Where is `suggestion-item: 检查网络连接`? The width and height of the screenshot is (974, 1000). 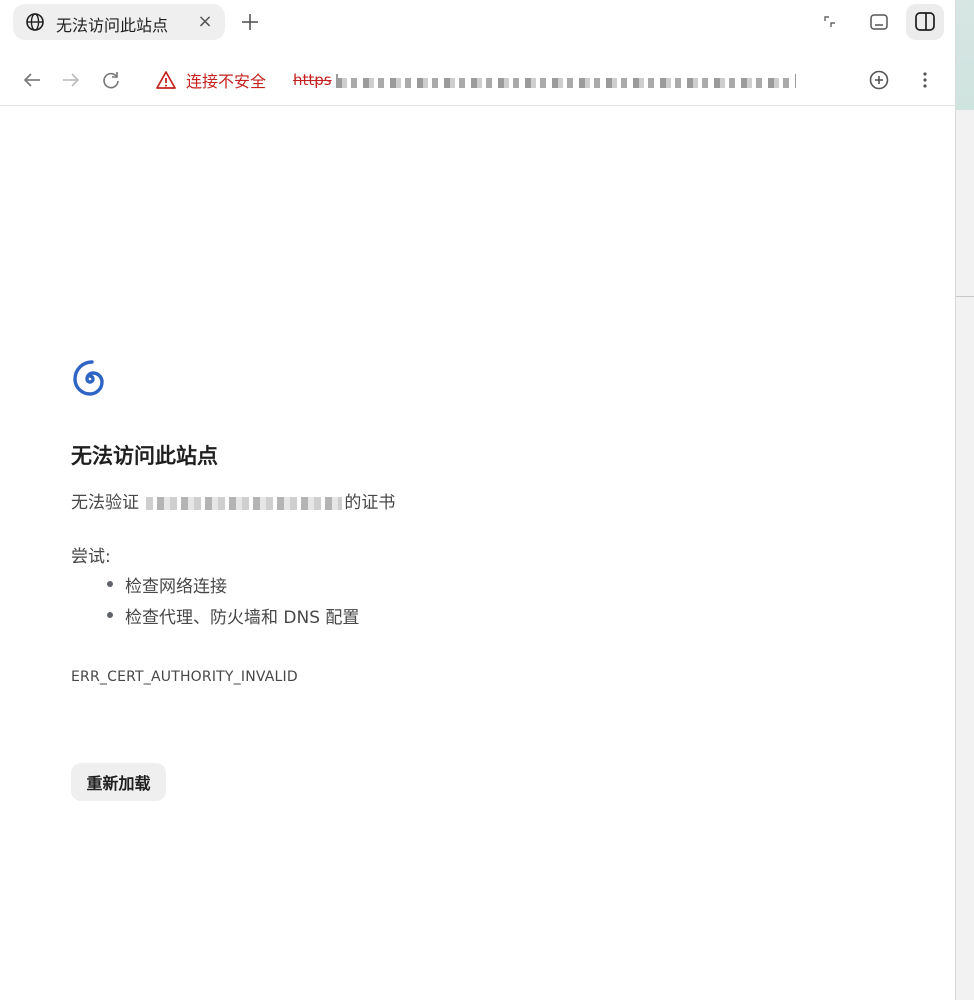 suggestion-item: 检查网络连接 is located at coordinates (233, 587).